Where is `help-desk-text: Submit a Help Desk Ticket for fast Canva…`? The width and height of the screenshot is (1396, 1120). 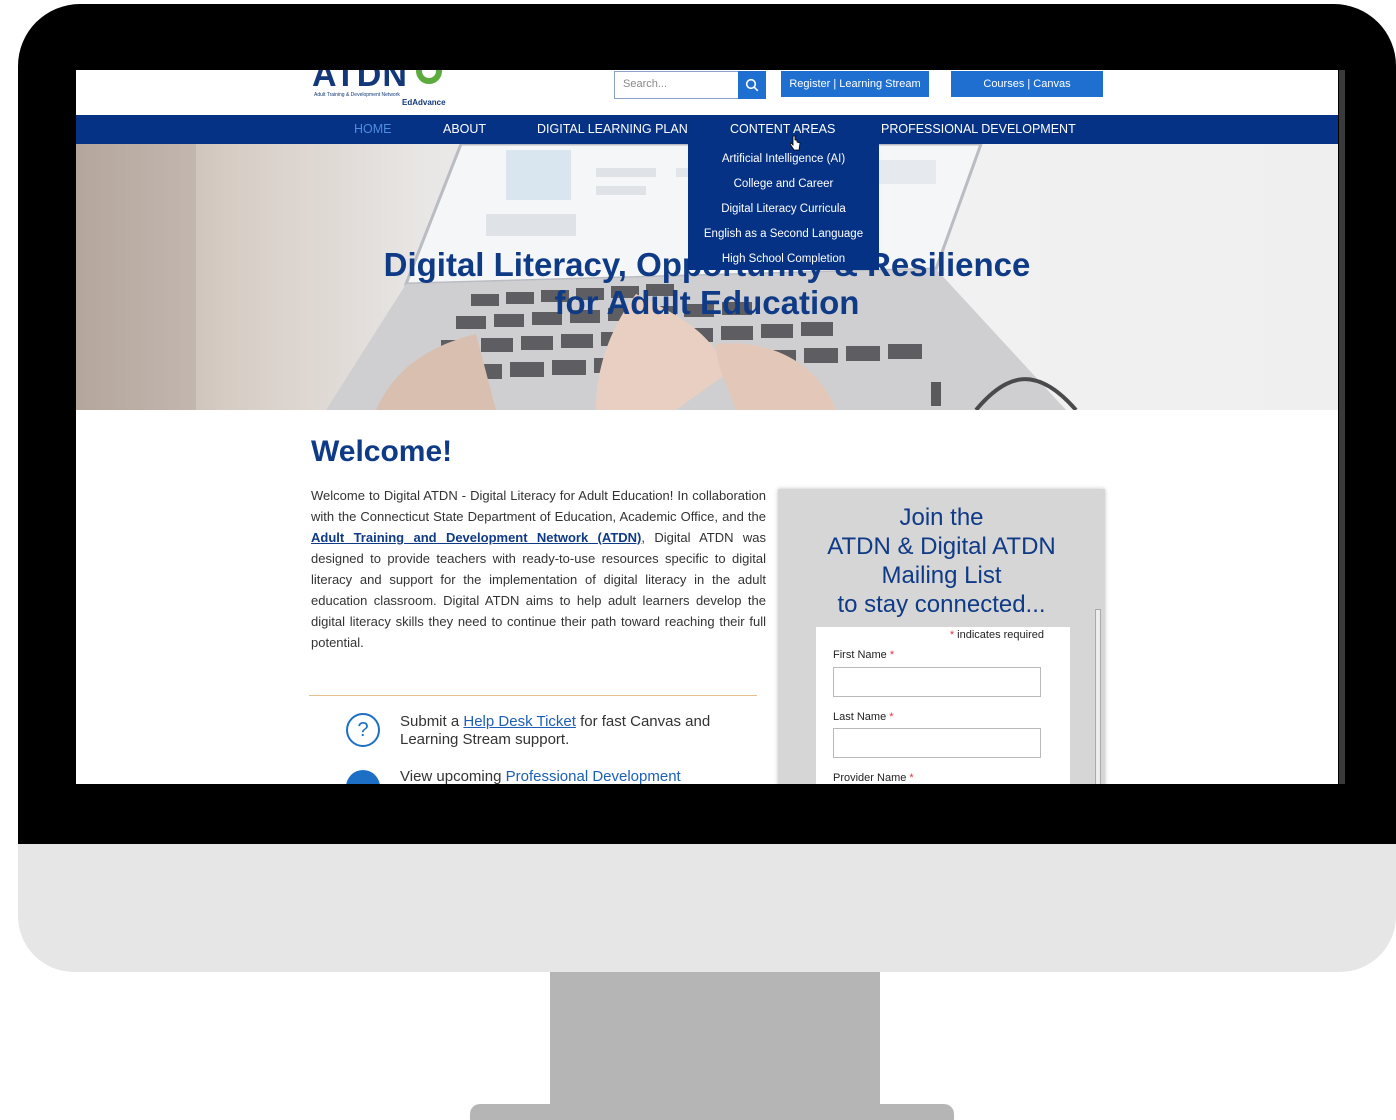 help-desk-text: Submit a Help Desk Ticket for fast Canva… is located at coordinates (570, 731).